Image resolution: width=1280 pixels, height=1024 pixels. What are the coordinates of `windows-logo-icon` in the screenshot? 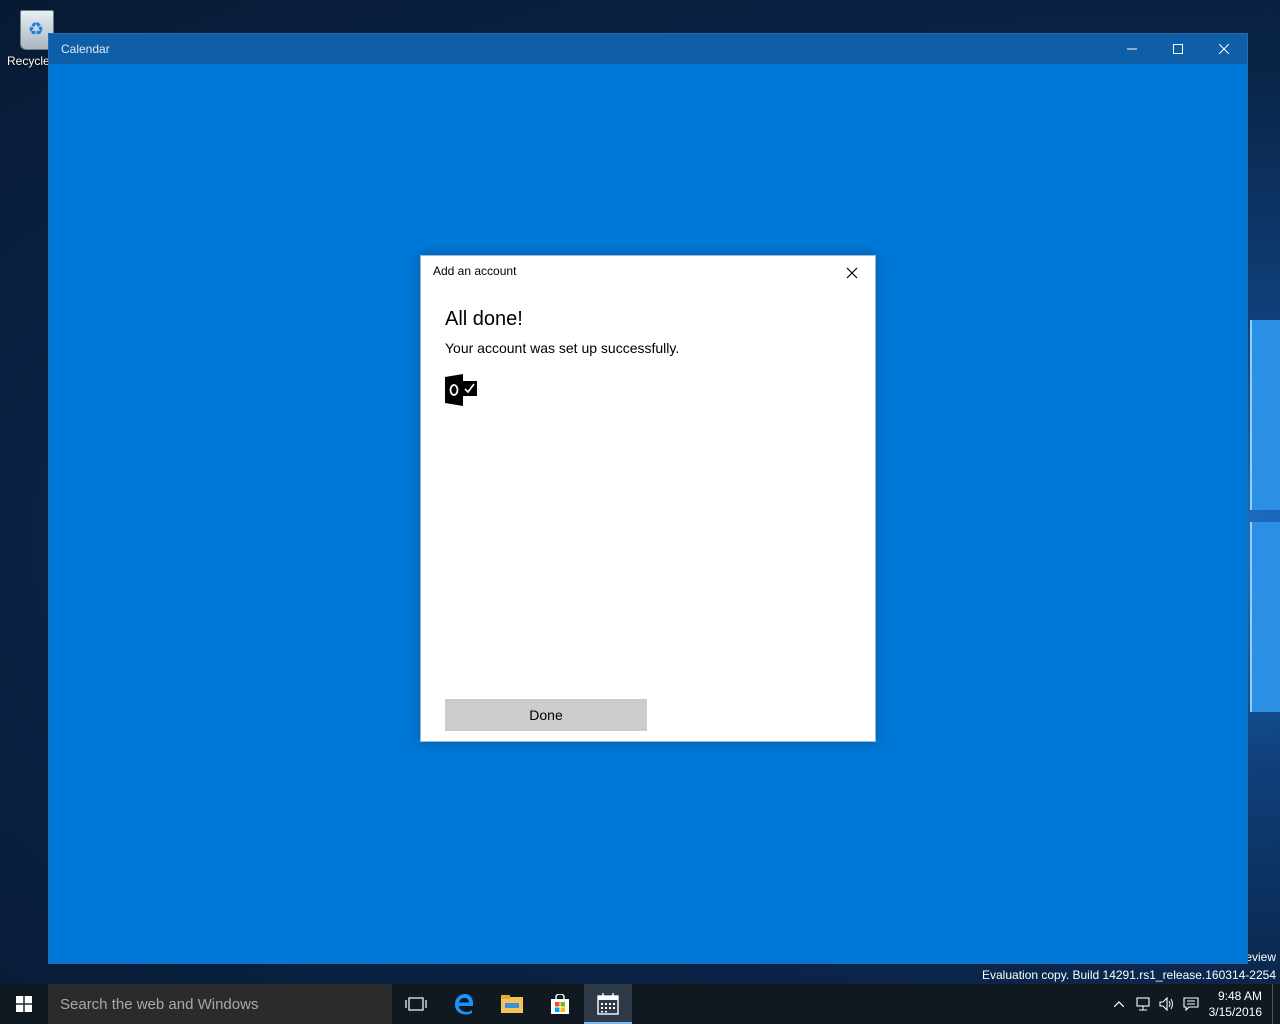 It's located at (24, 1004).